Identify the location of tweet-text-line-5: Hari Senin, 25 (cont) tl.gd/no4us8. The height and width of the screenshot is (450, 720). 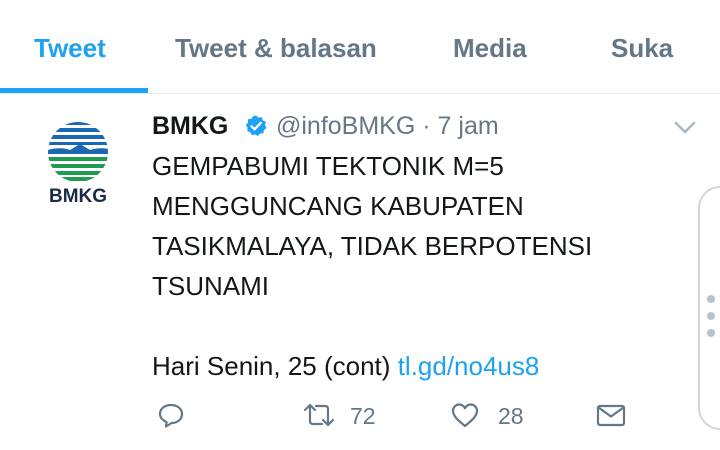
(392, 366).